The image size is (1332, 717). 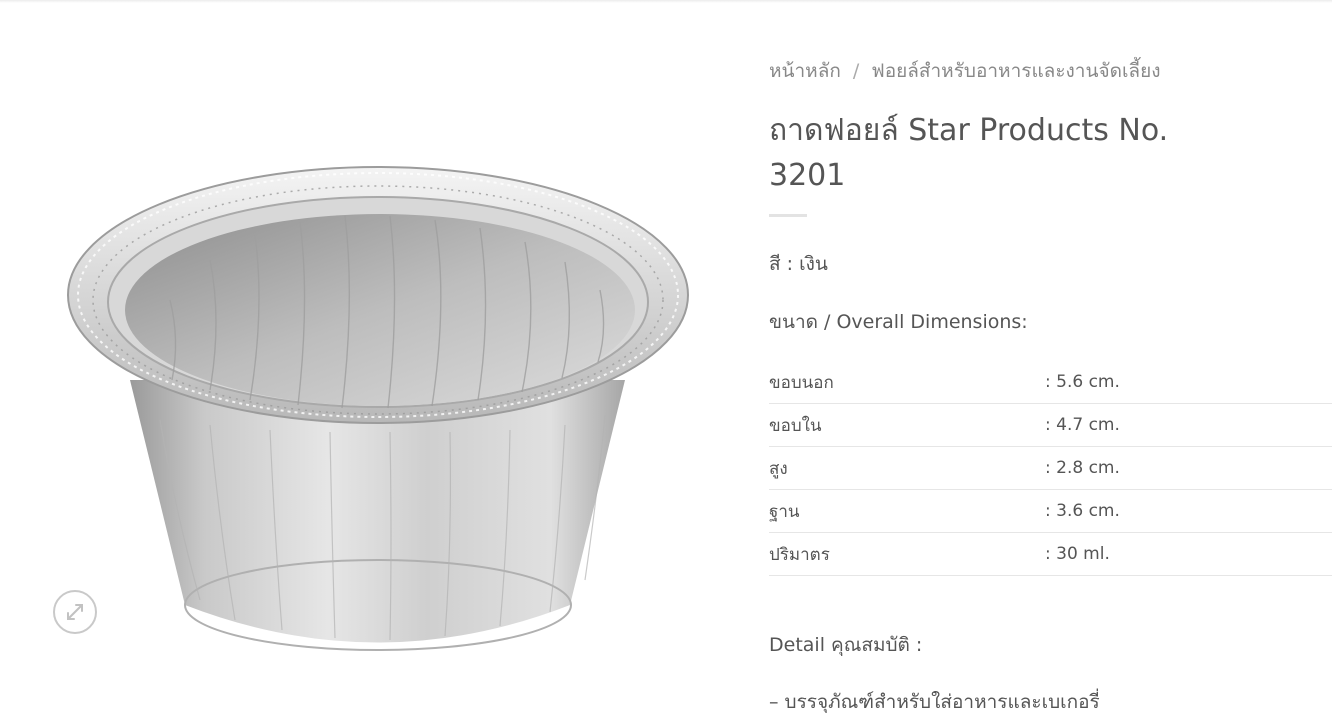 What do you see at coordinates (969, 153) in the screenshot?
I see `product-title: ถาดฟอยล์ Star Products No. 3201` at bounding box center [969, 153].